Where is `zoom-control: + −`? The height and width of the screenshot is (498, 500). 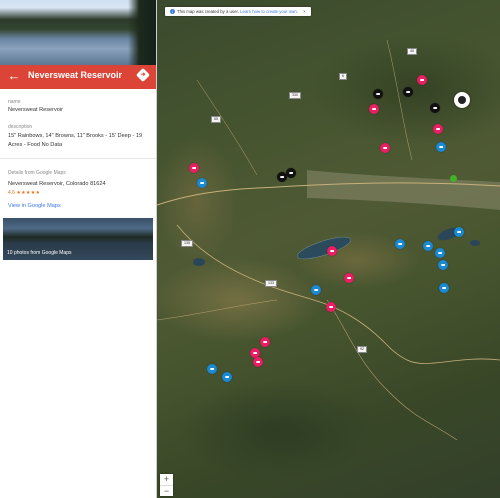
zoom-control: + − is located at coordinates (166, 485).